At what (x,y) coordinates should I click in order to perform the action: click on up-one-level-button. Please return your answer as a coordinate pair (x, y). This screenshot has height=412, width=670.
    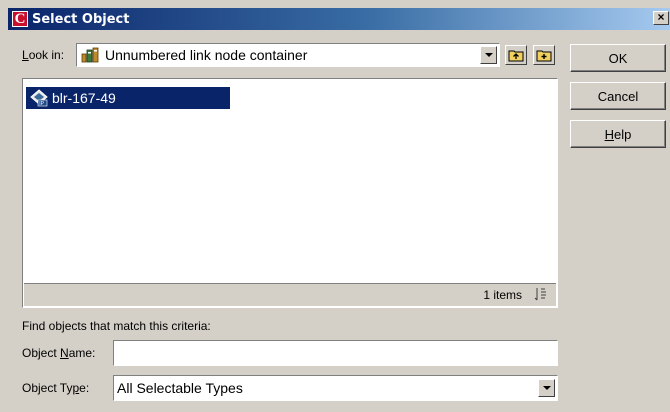
    Looking at the image, I should click on (516, 55).